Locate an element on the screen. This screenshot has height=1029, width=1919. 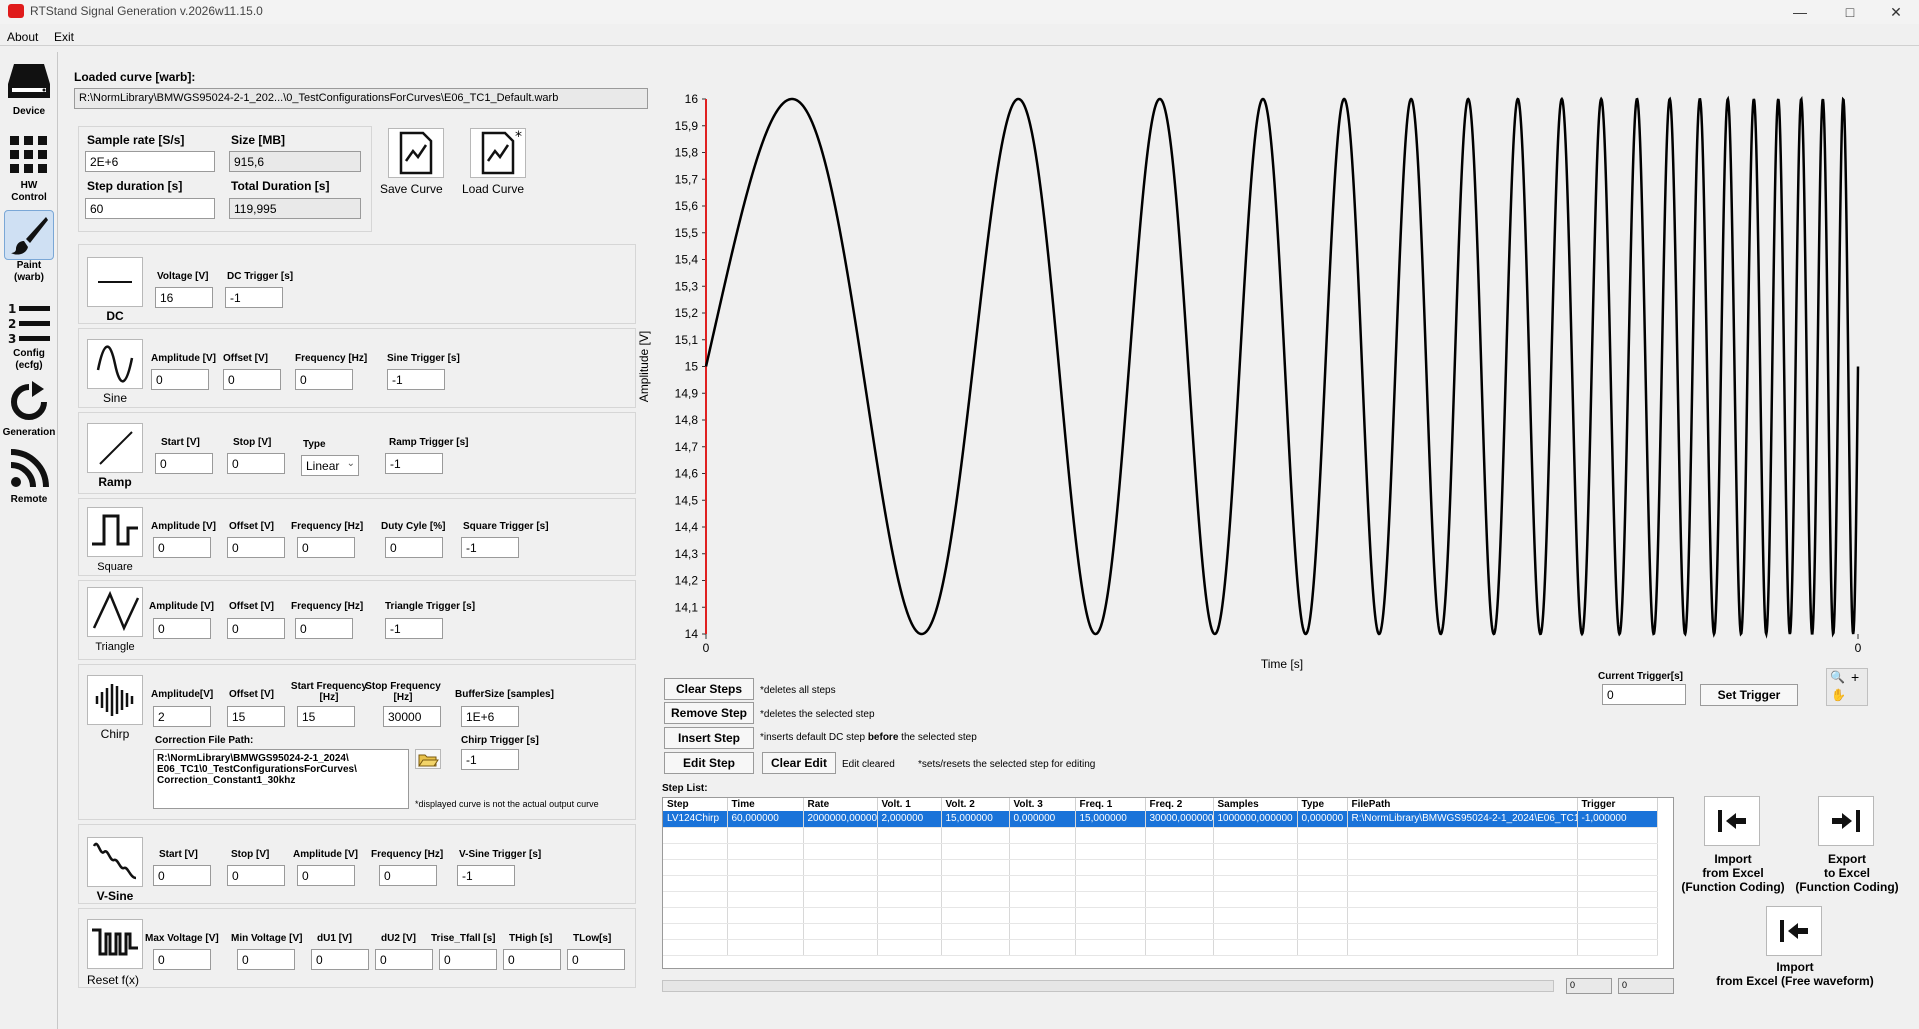
triangle-button is located at coordinates (115, 612).